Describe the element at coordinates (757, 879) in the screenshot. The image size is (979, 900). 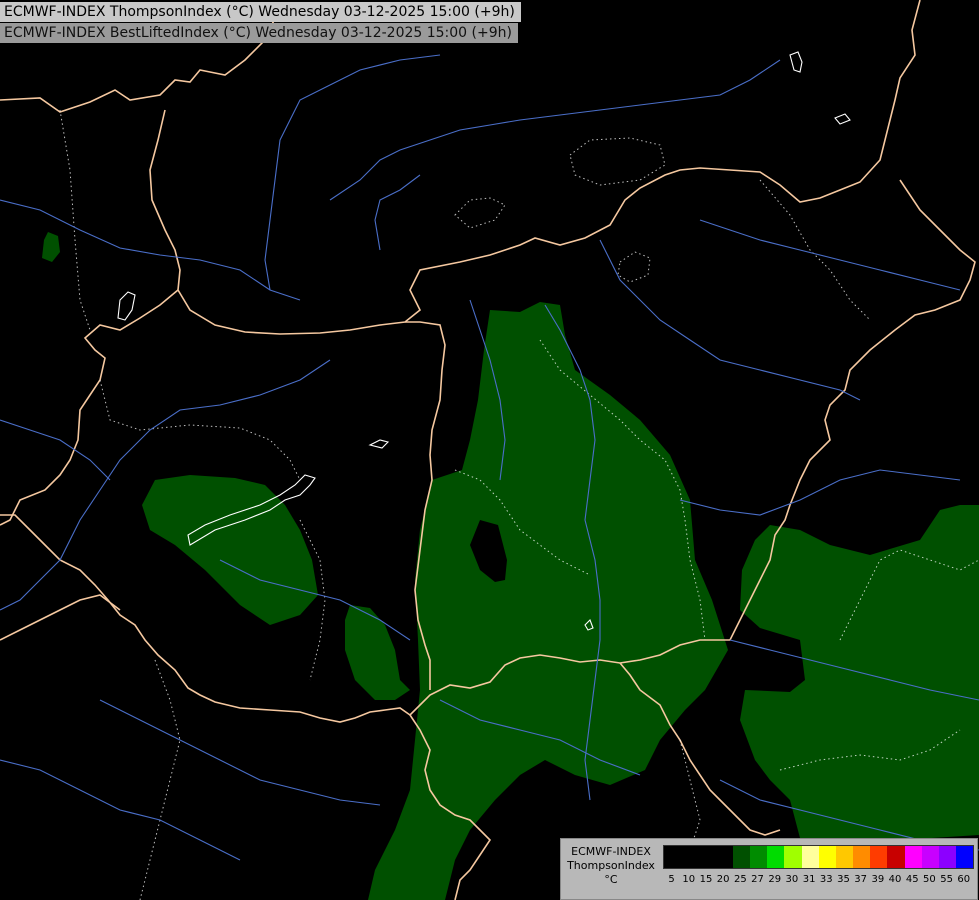
I see `legend-tick: 27` at that location.